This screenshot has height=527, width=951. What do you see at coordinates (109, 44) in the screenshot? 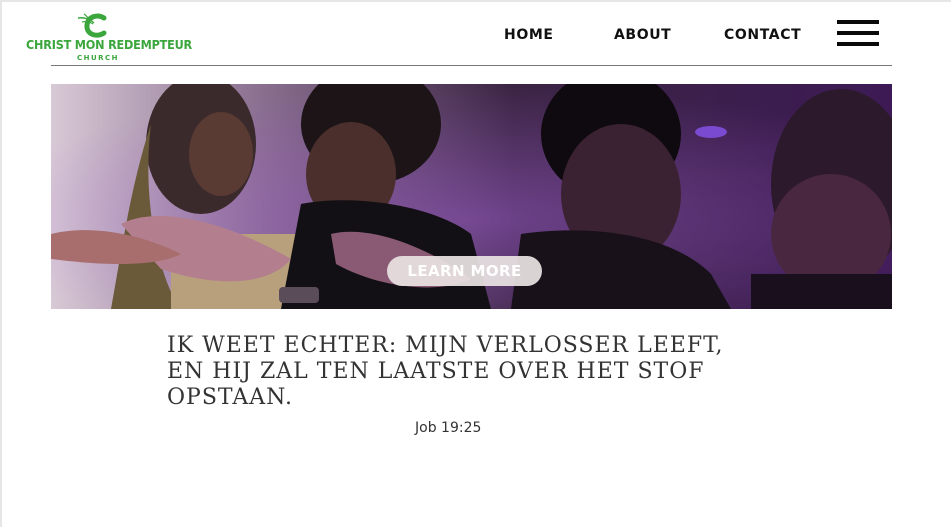
I see `brand-name: CHRIST MON REDEMPTEUR` at bounding box center [109, 44].